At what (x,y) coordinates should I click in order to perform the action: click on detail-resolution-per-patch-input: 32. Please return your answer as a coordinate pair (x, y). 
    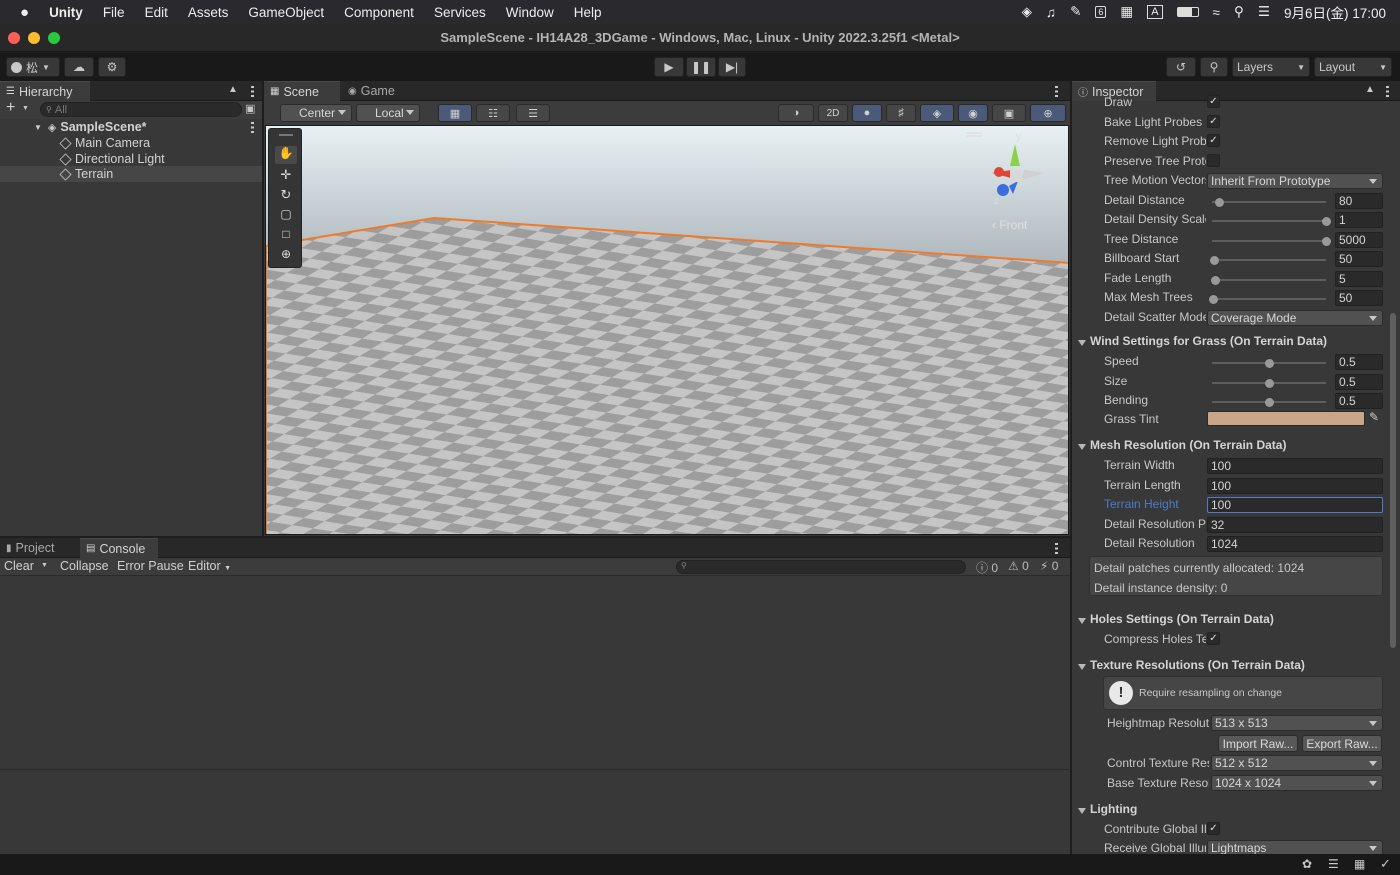
    Looking at the image, I should click on (1295, 524).